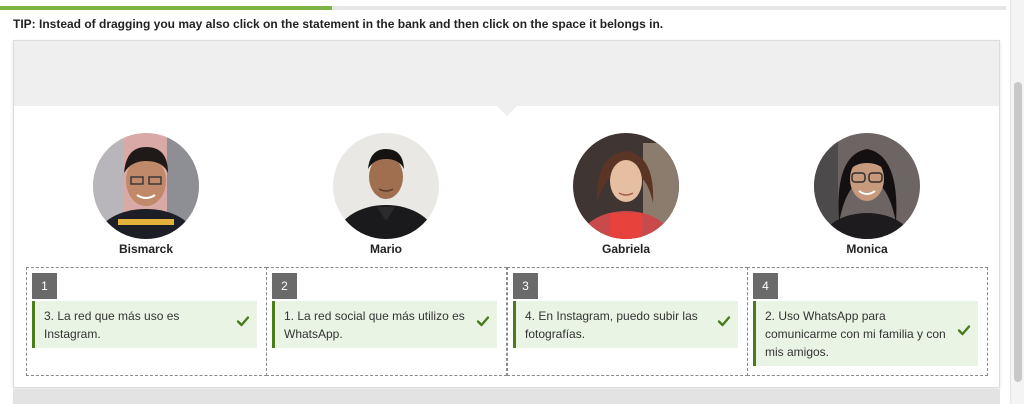  I want to click on person-name: Bismarck, so click(146, 249).